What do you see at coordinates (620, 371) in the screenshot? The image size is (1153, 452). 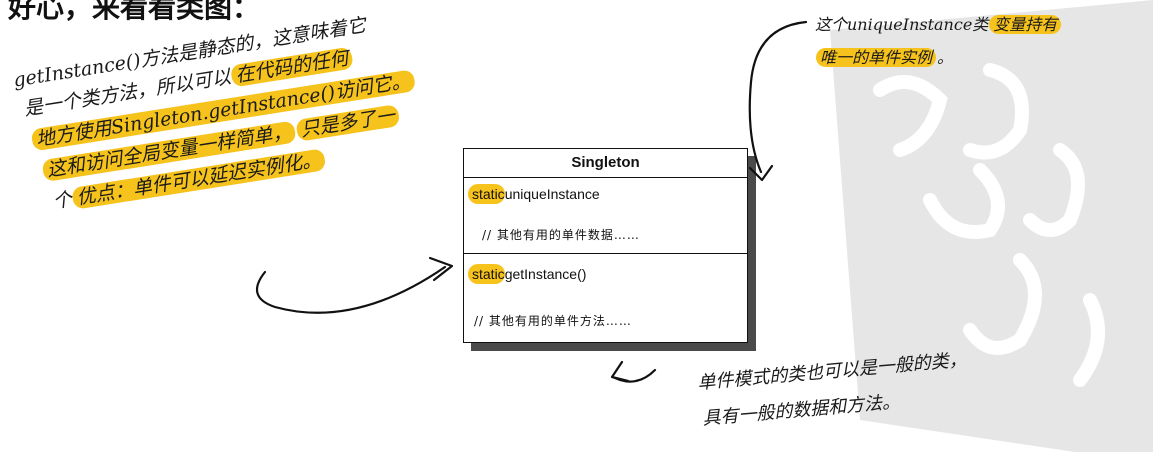 I see `bottom-arrow-head` at bounding box center [620, 371].